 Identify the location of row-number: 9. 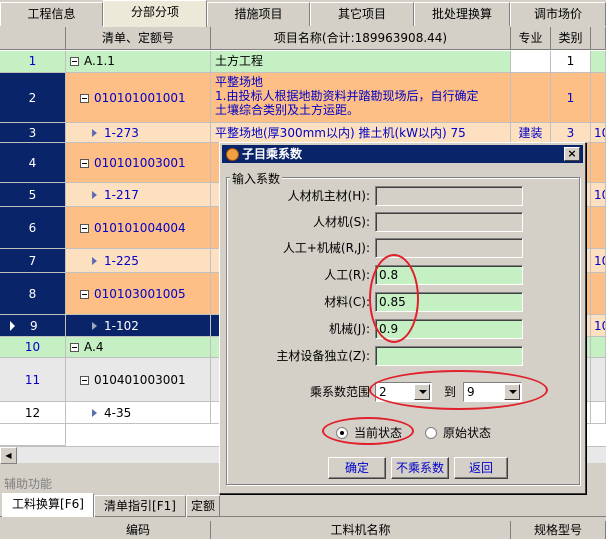
(33, 326).